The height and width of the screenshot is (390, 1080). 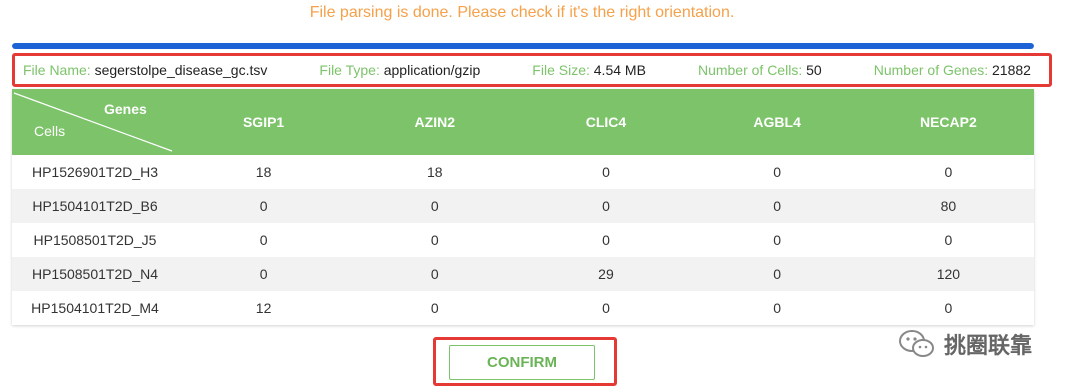 I want to click on progress-fill, so click(x=523, y=46).